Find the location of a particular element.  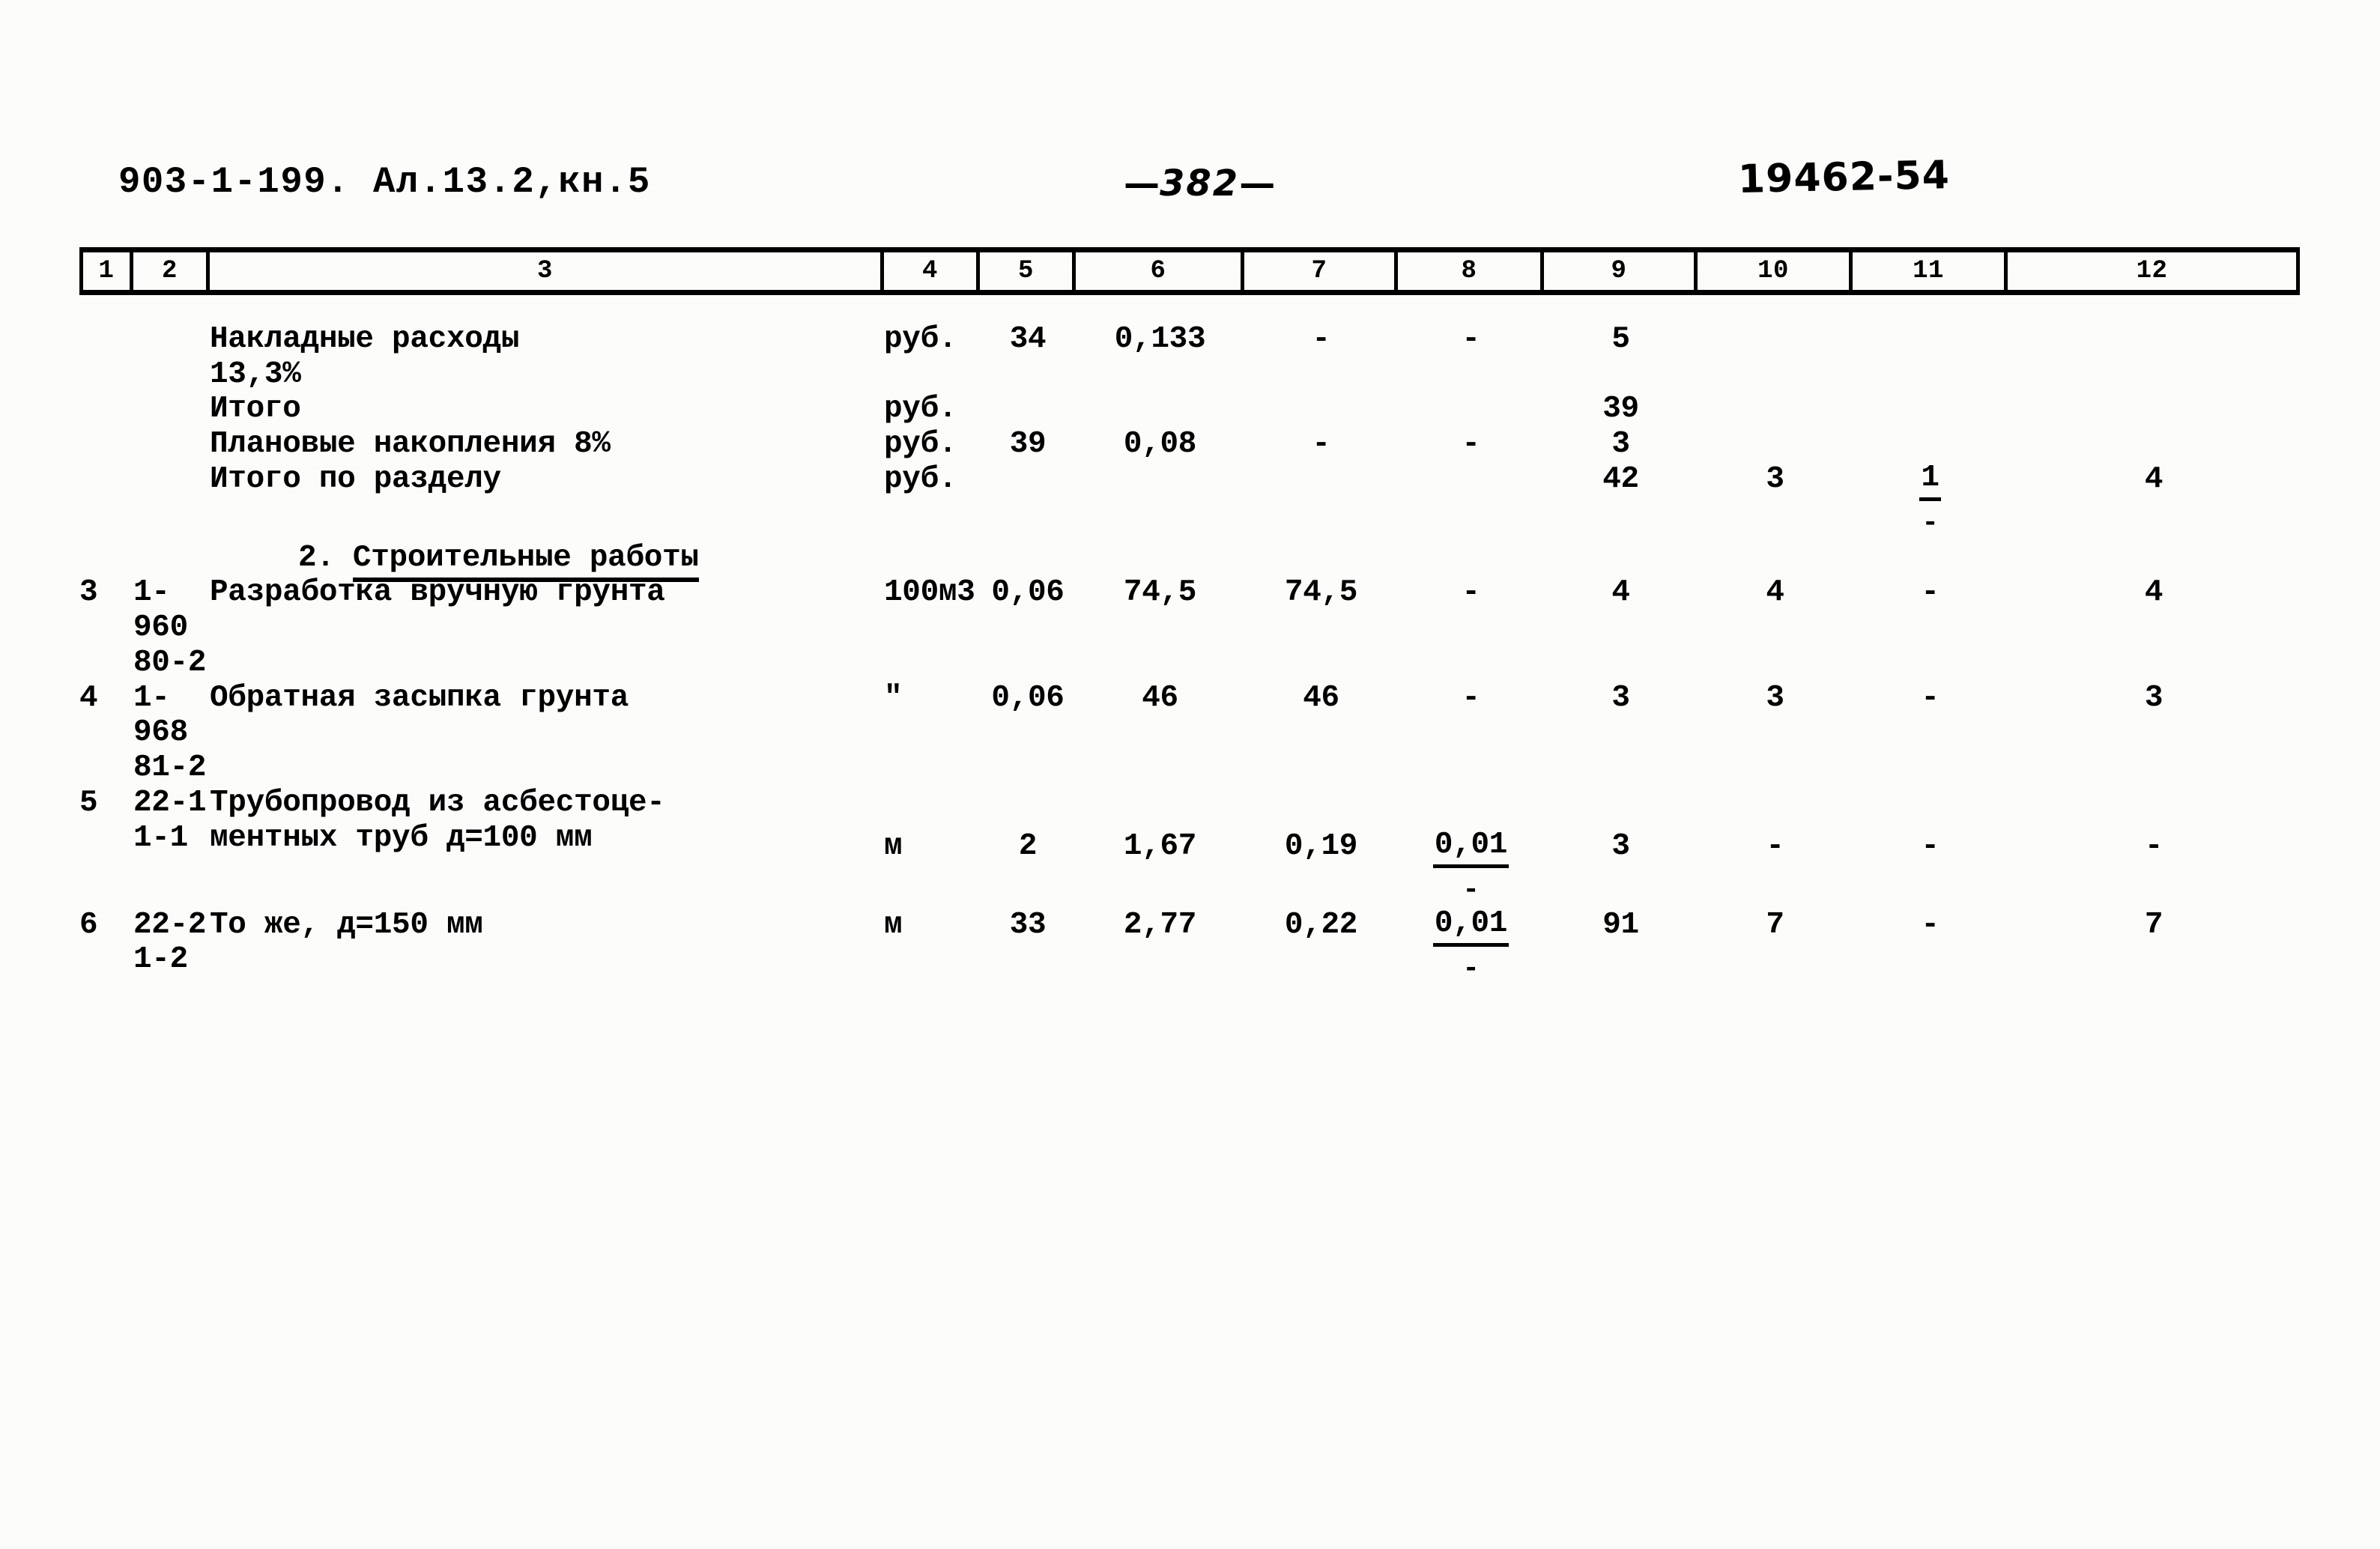

row-value-6: 0,08 is located at coordinates (1160, 444).